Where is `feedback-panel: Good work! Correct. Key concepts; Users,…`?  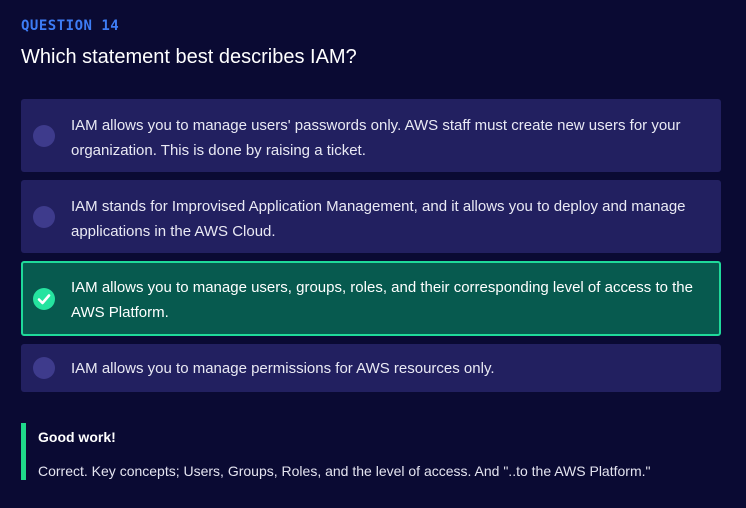
feedback-panel: Good work! Correct. Key concepts; Users,… is located at coordinates (371, 451).